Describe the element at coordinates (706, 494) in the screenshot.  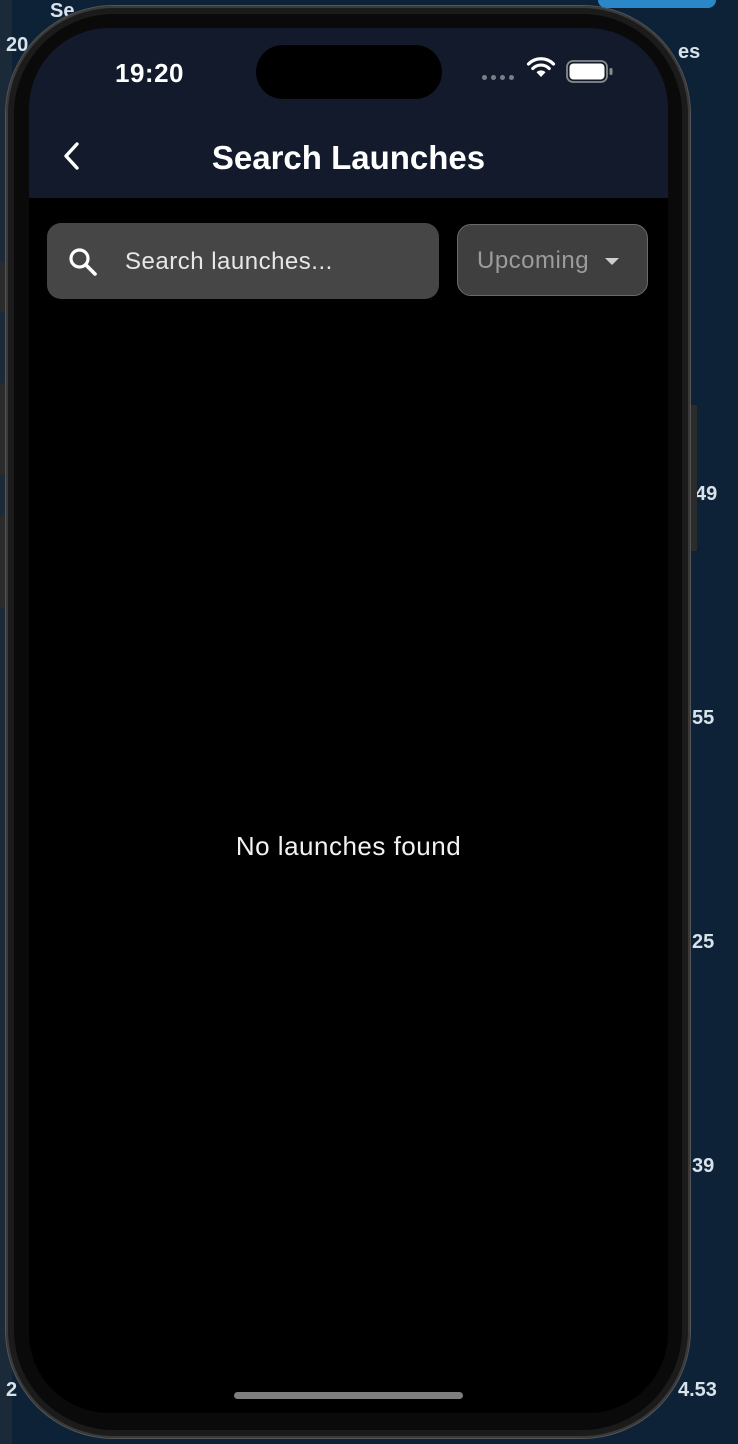
I see `background-text: 49` at that location.